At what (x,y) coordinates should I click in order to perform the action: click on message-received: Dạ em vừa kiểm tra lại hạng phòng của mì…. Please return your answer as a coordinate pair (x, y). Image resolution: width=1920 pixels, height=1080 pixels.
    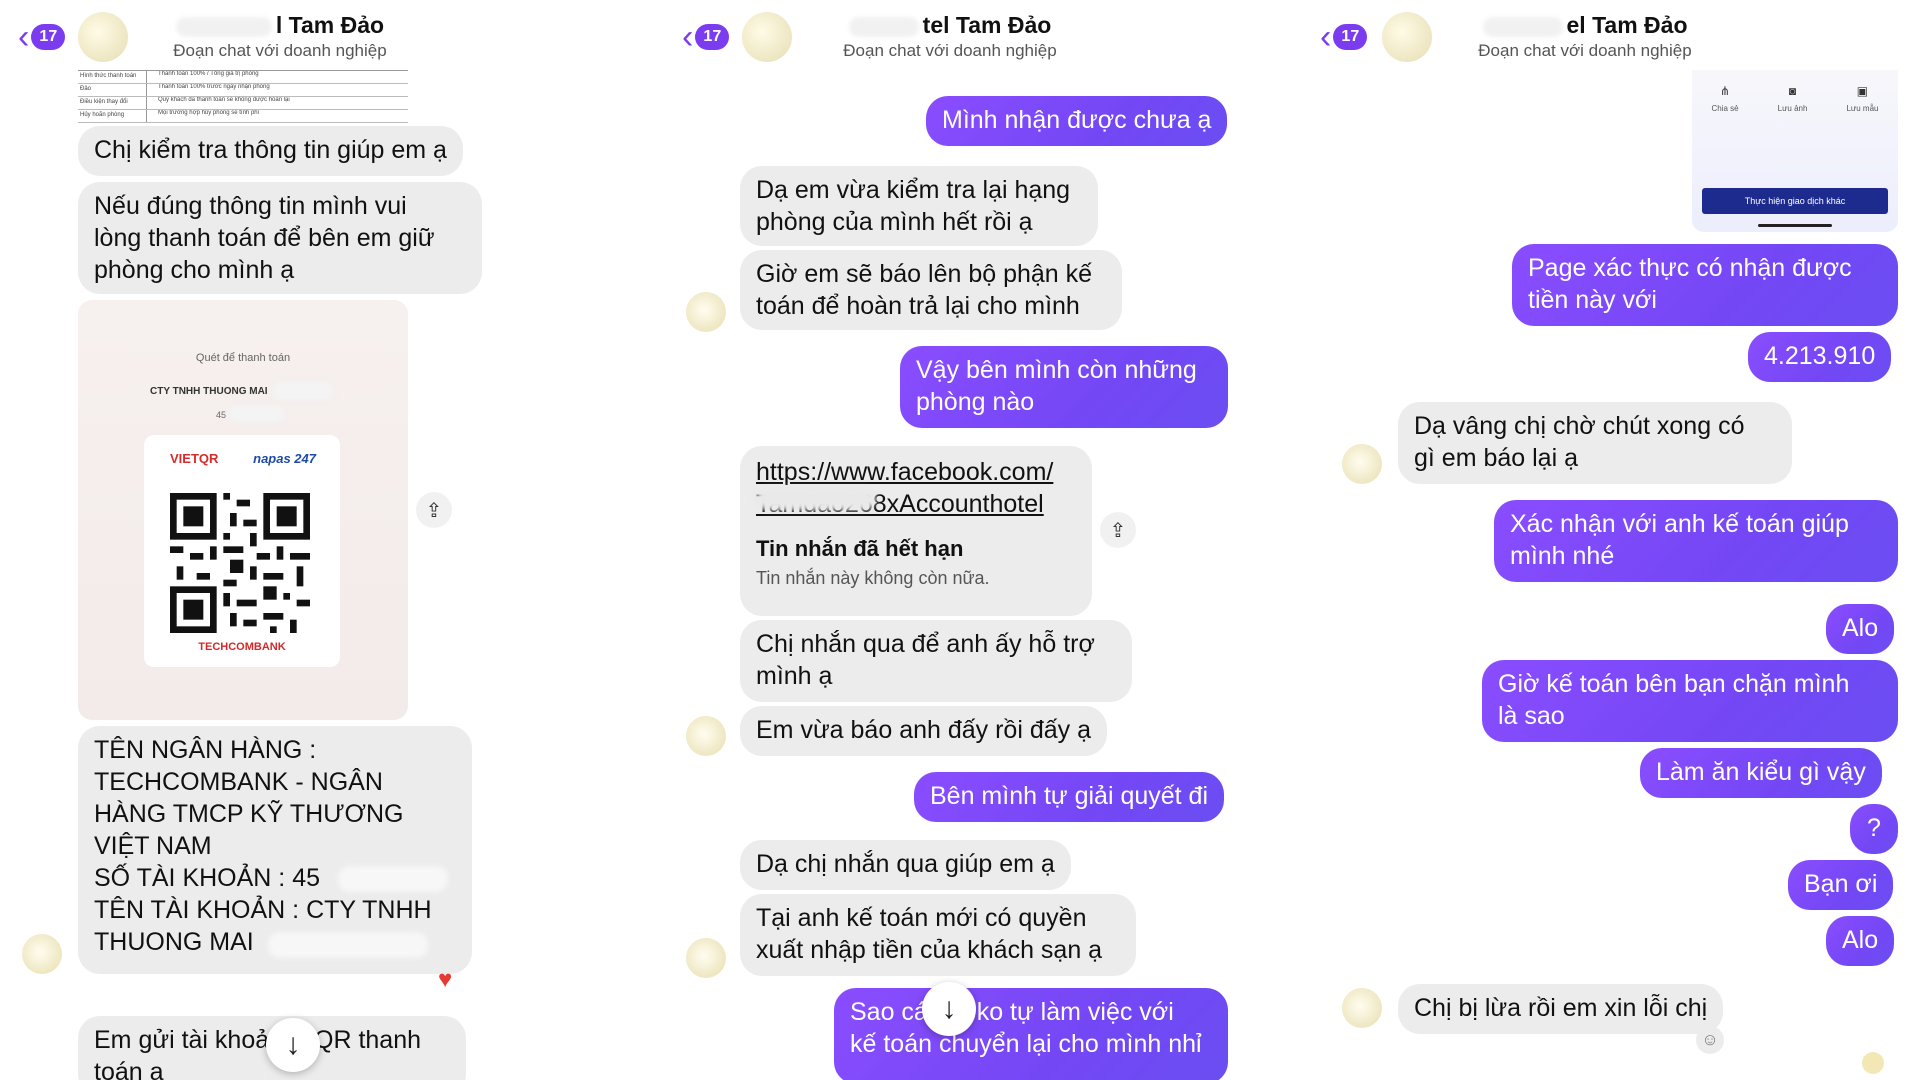
    Looking at the image, I should click on (919, 206).